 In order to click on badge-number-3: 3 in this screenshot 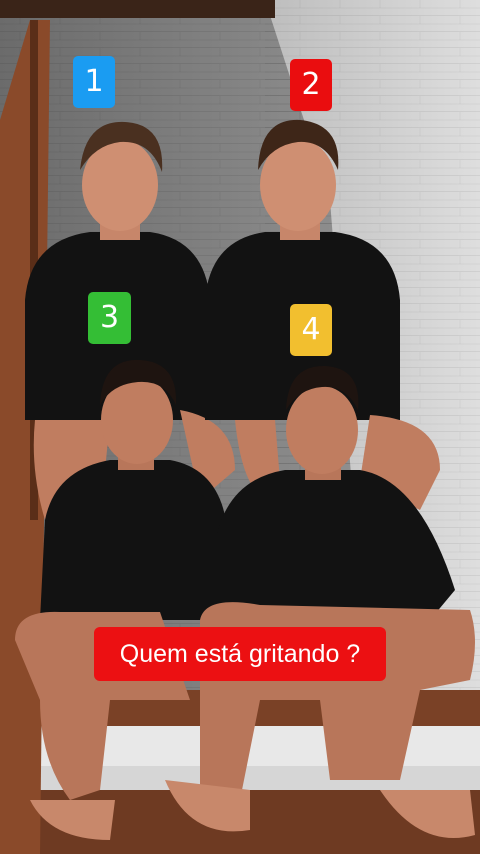, I will do `click(109, 318)`.